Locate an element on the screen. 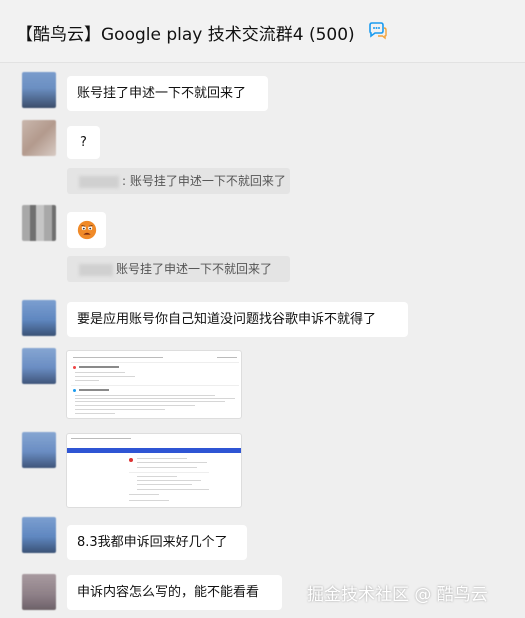 The height and width of the screenshot is (618, 525). chat-header: 【酷鸟云】Google play 技术交流群4 (500) is located at coordinates (262, 31).